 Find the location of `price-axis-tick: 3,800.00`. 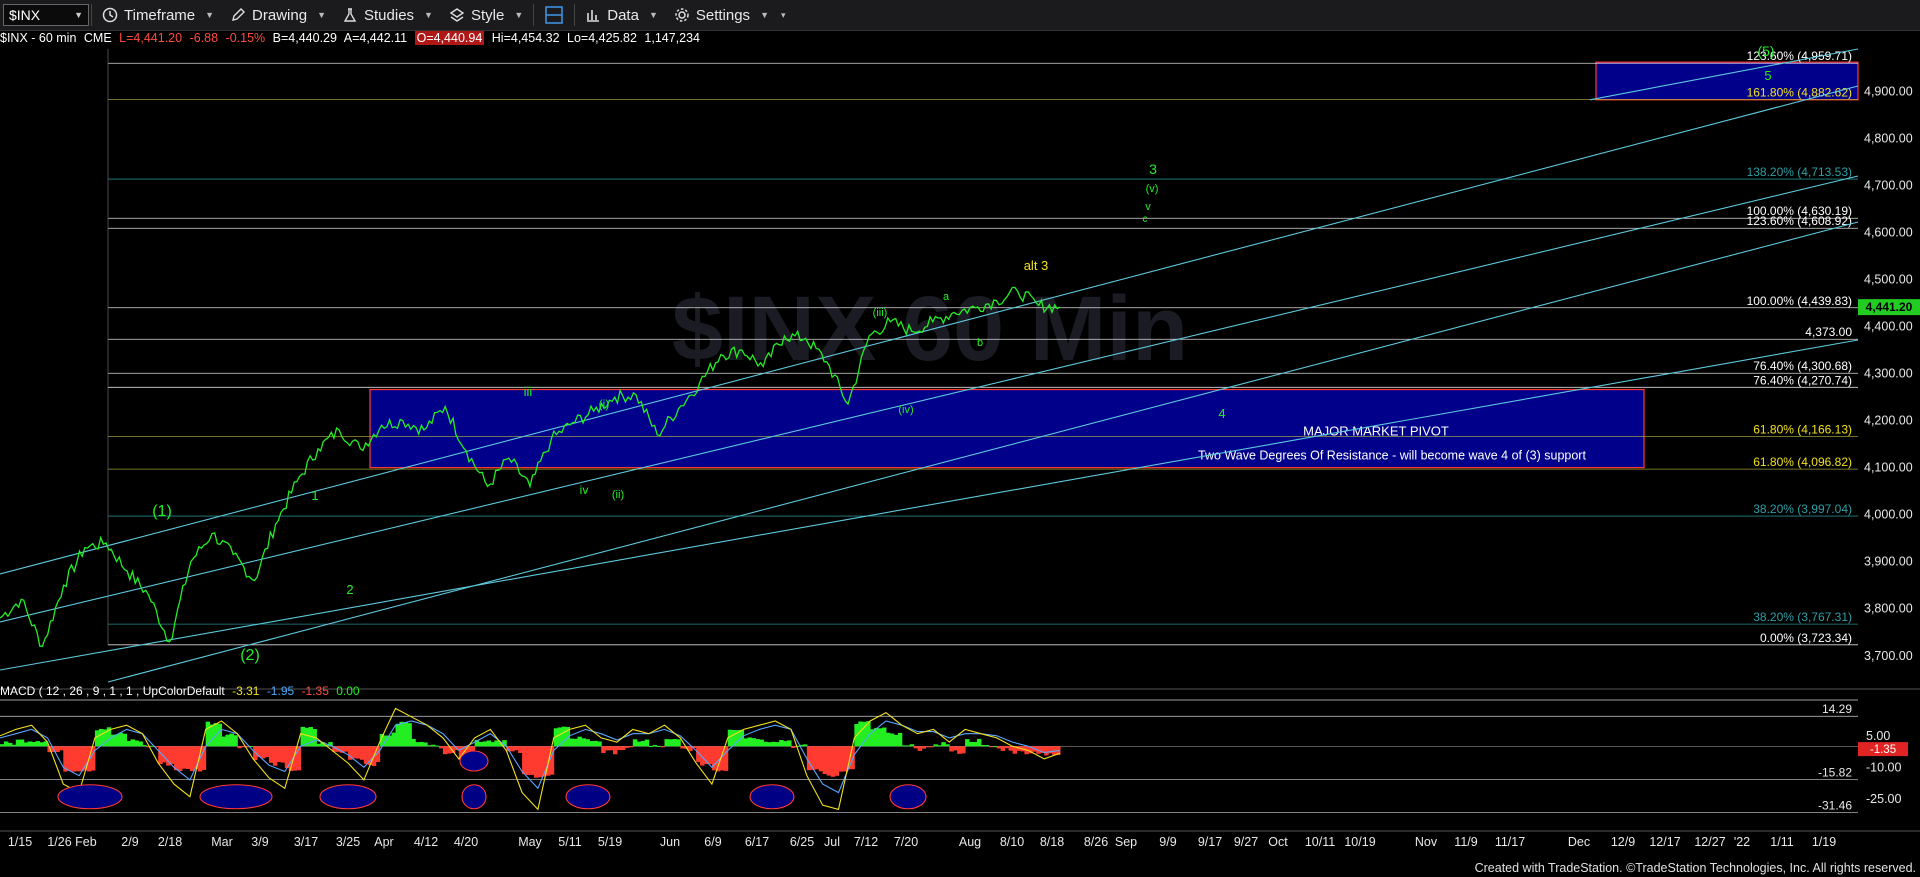

price-axis-tick: 3,800.00 is located at coordinates (1888, 609).